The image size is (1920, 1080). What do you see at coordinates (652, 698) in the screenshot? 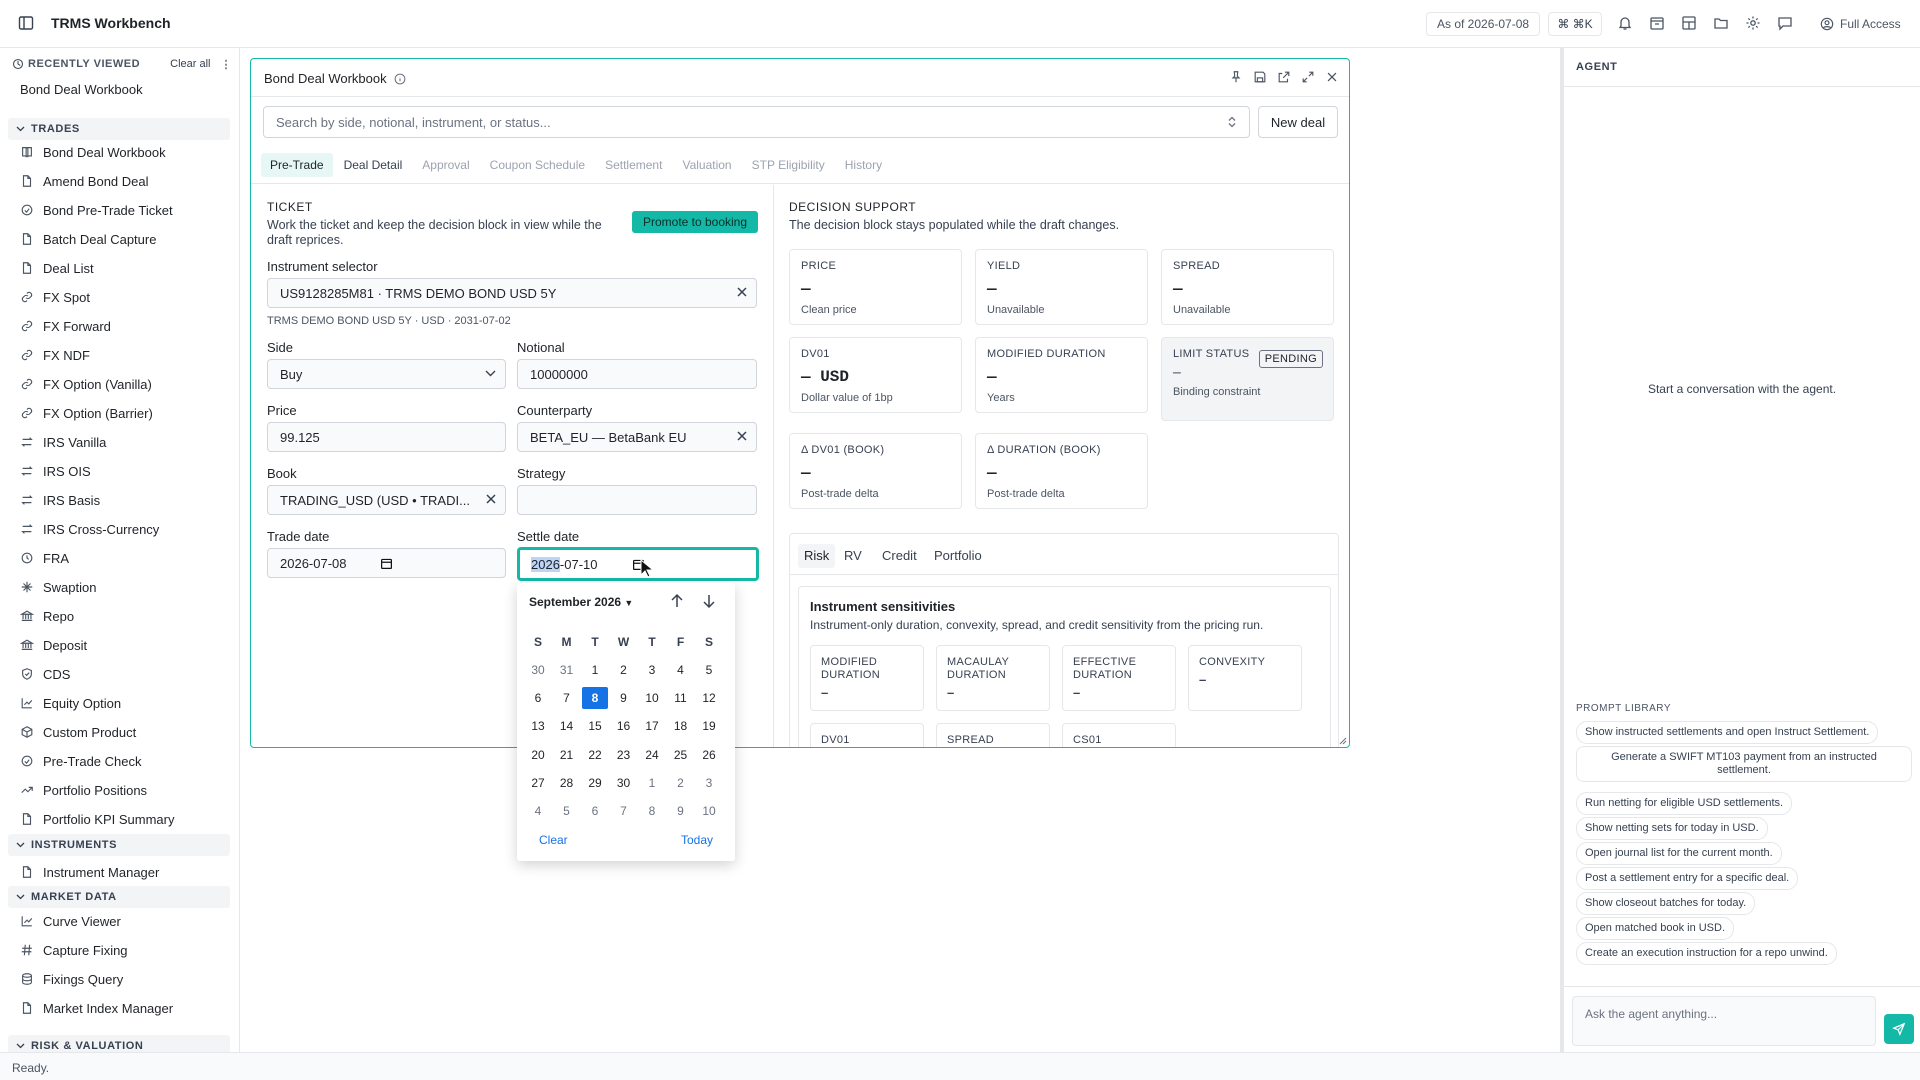
I see `calendar-day: 10` at bounding box center [652, 698].